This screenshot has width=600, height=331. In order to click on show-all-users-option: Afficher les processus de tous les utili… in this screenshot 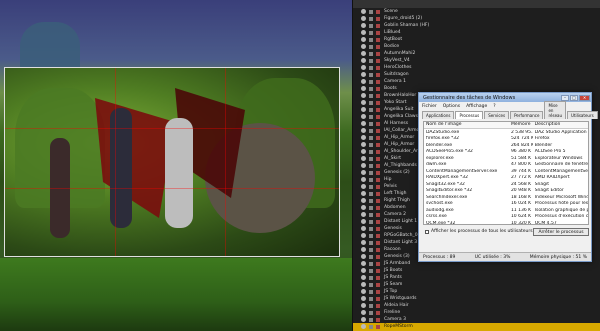, I will do `click(479, 231)`.